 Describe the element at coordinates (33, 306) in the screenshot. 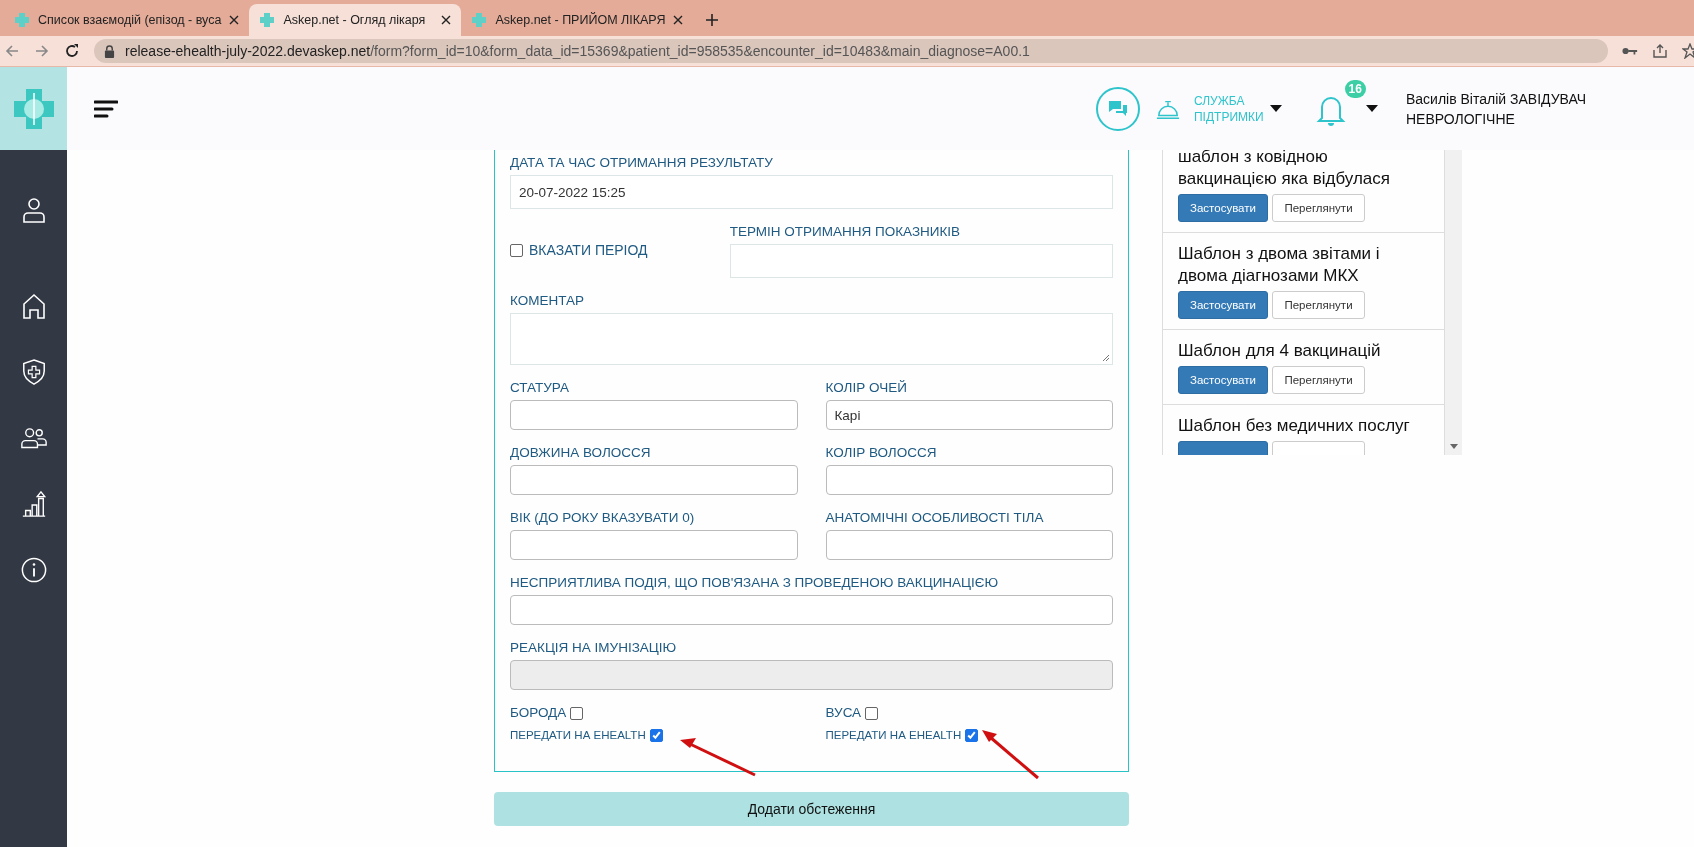

I see `home-icon` at that location.